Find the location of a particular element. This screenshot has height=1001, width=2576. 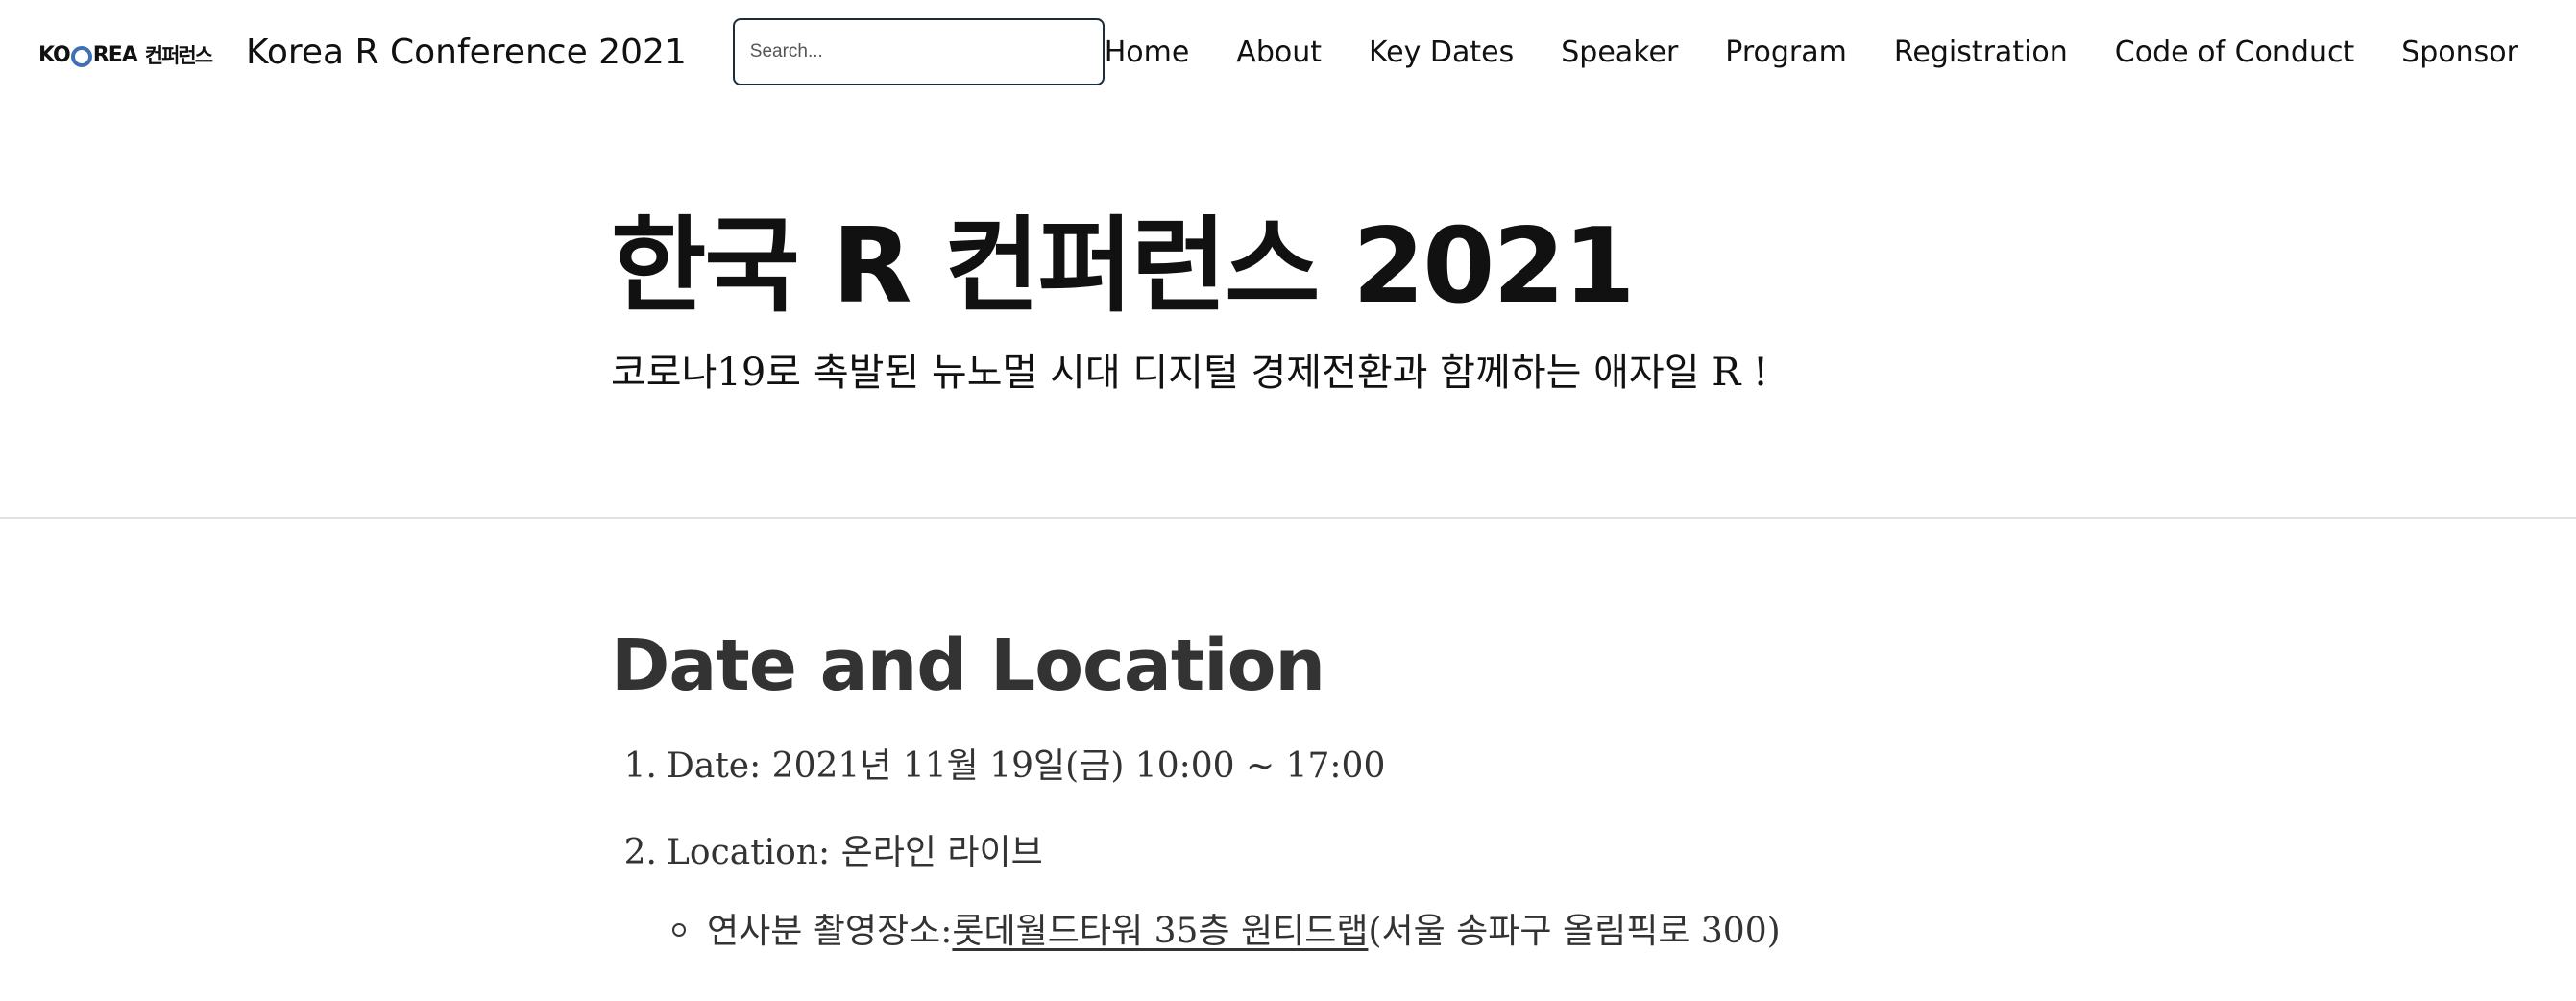

list-item-date: 1. Date: 2021년 11월 19일(금) 10:00 ~ 17:00 is located at coordinates (1196, 781).